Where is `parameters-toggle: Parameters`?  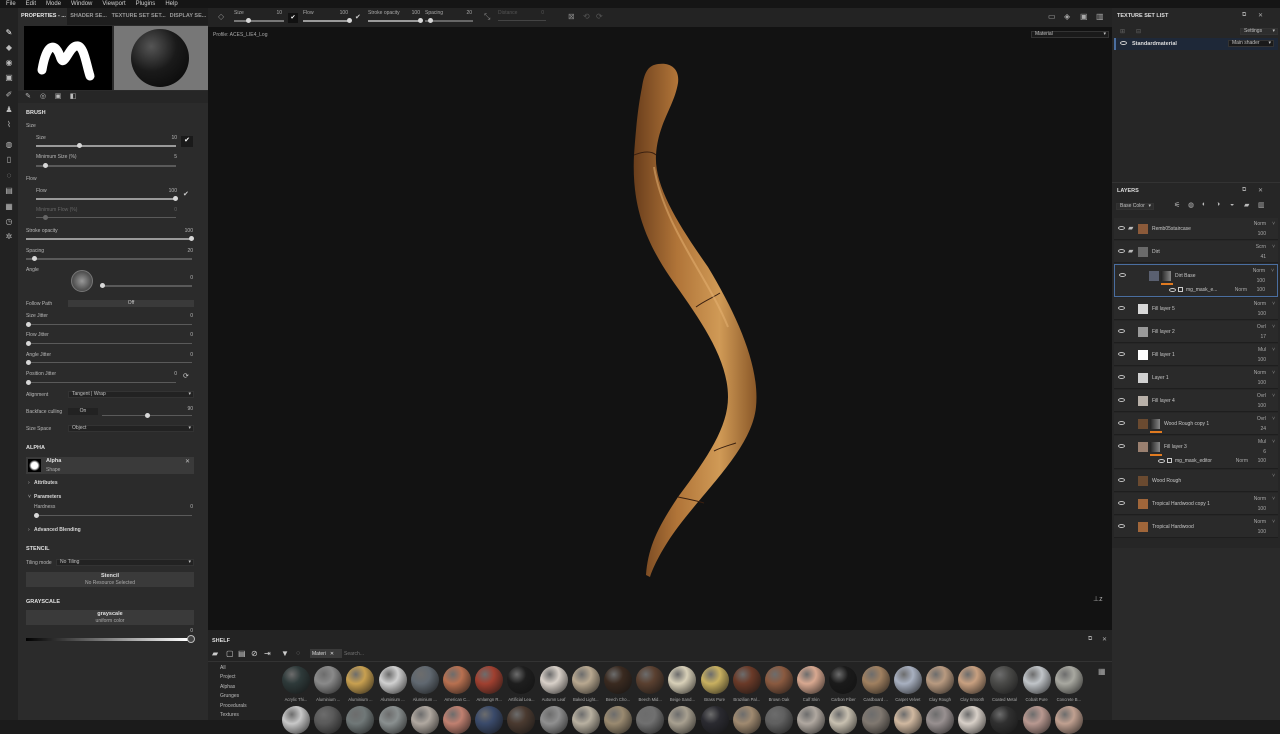 parameters-toggle: Parameters is located at coordinates (47, 497).